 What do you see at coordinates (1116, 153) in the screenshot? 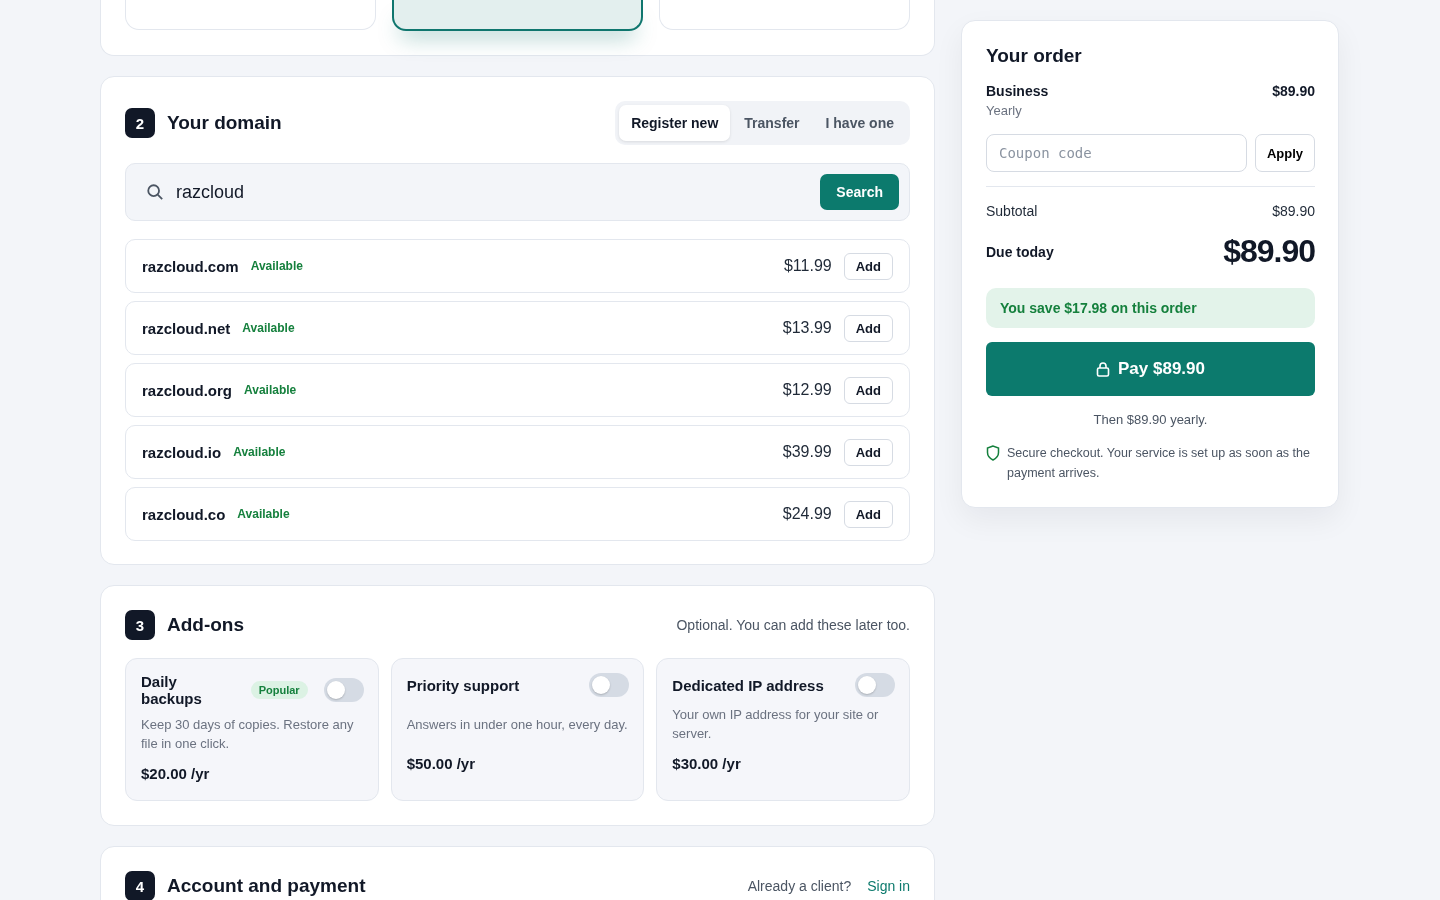
I see `coupon-field: Coupon code` at bounding box center [1116, 153].